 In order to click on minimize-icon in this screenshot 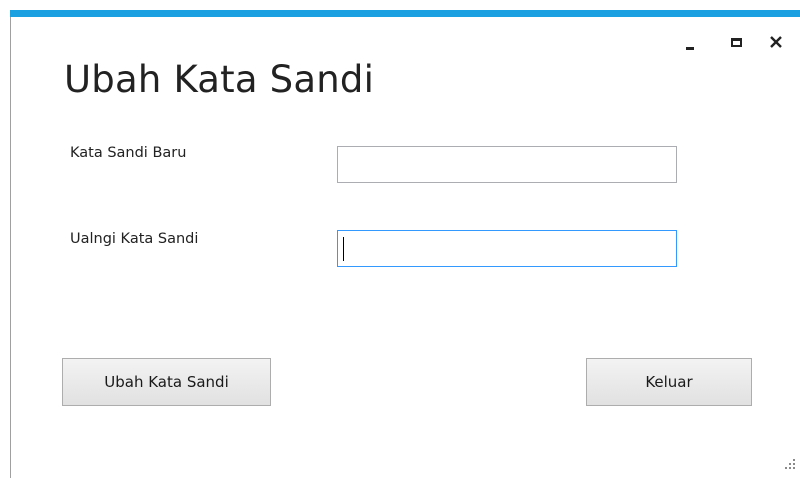, I will do `click(690, 48)`.